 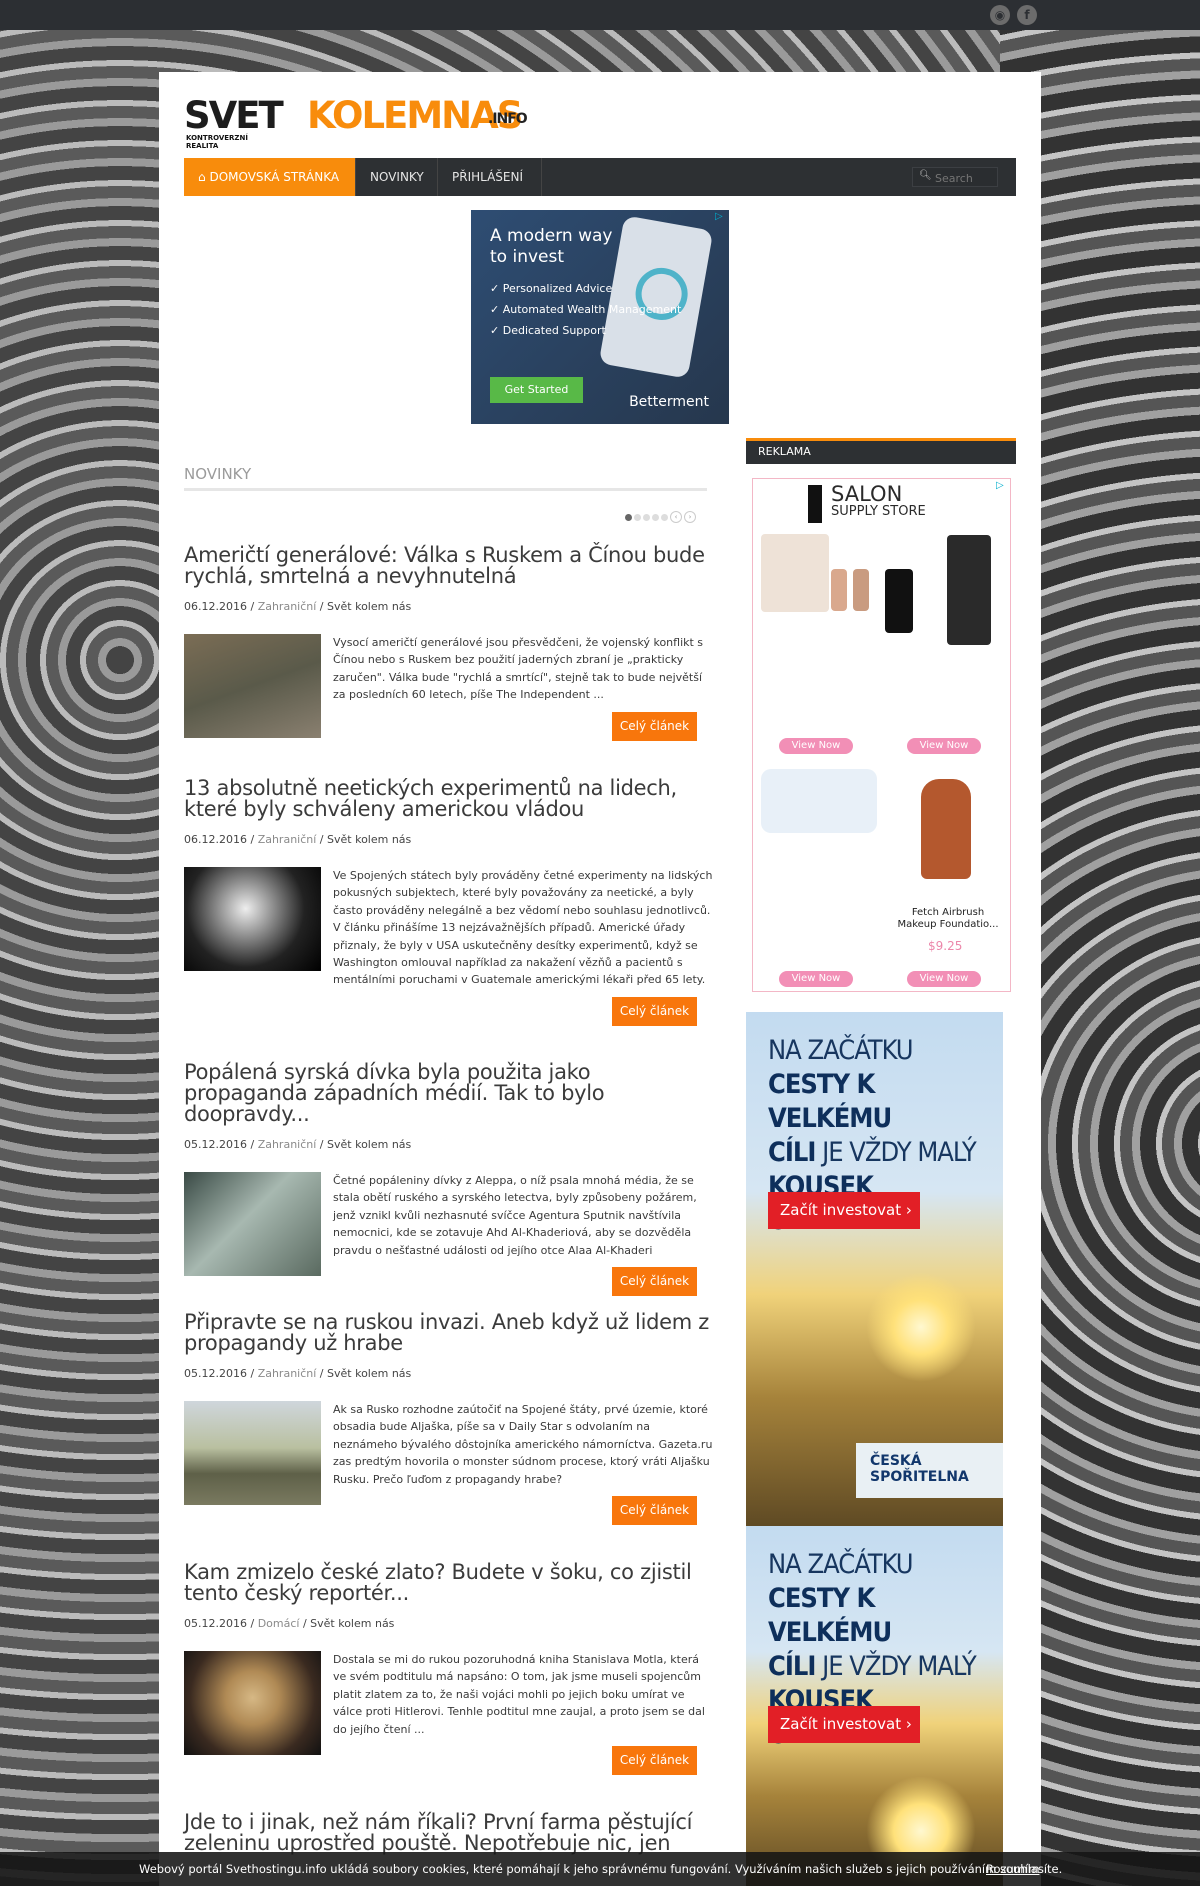 I want to click on nav-item-home: ⌂ DOMOVSKÁ STRÁNKA, so click(x=270, y=177).